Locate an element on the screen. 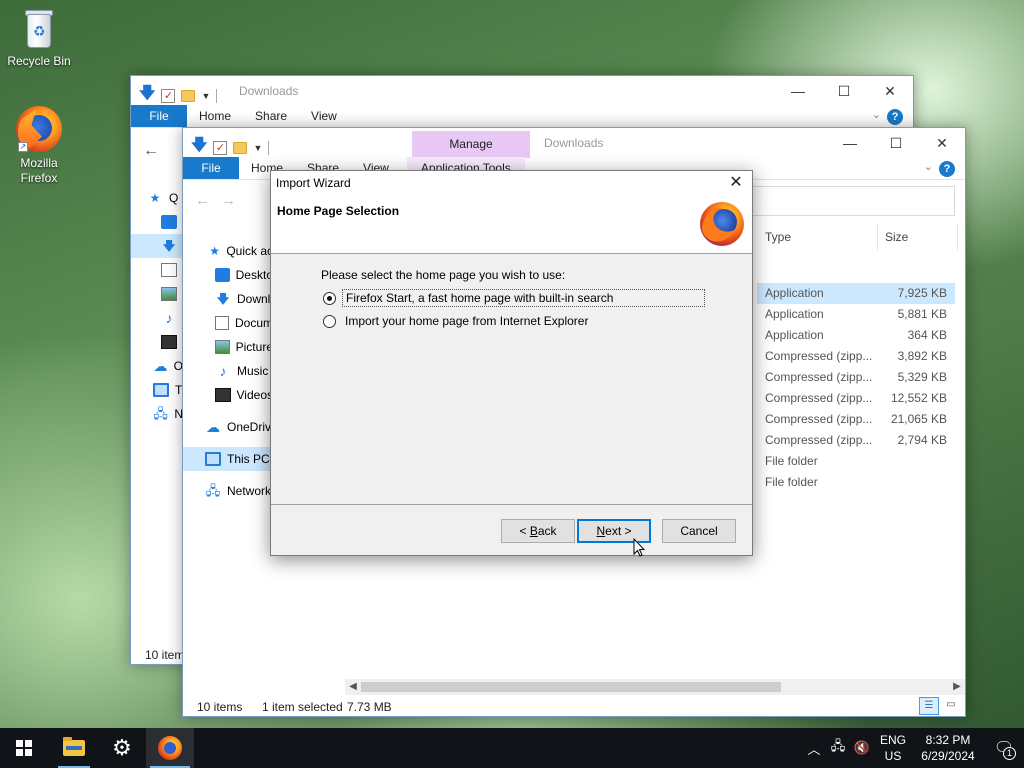 The width and height of the screenshot is (1024, 768). radio-import-ie is located at coordinates (329, 321).